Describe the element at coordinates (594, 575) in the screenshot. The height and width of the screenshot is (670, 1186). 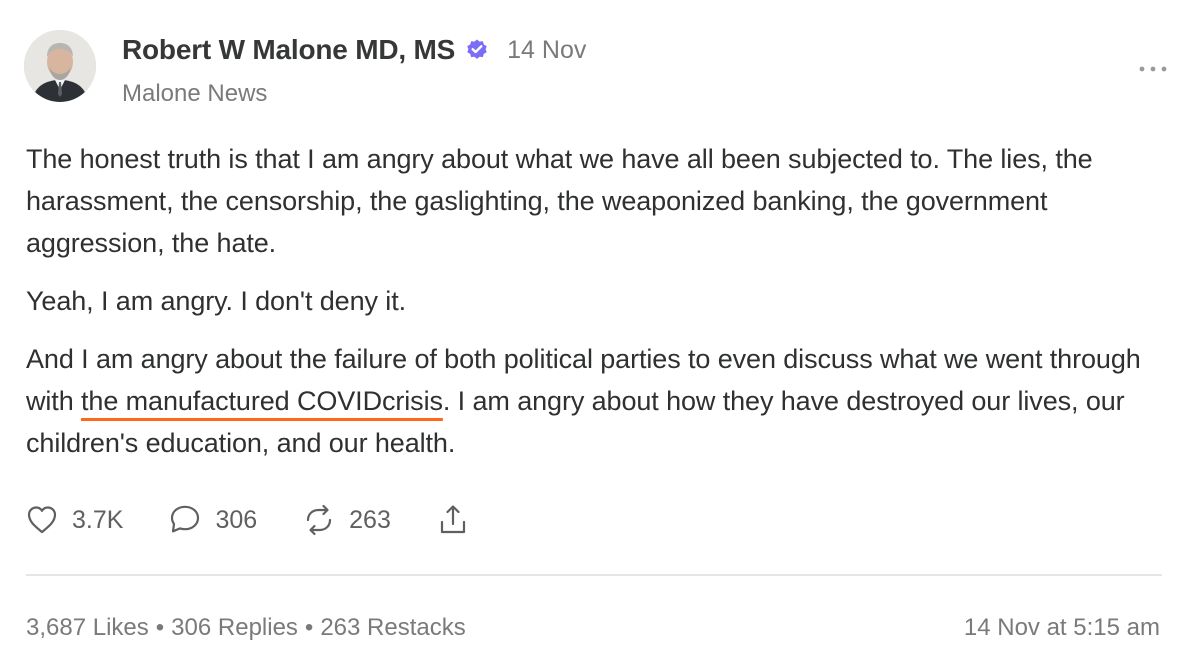
I see `divider` at that location.